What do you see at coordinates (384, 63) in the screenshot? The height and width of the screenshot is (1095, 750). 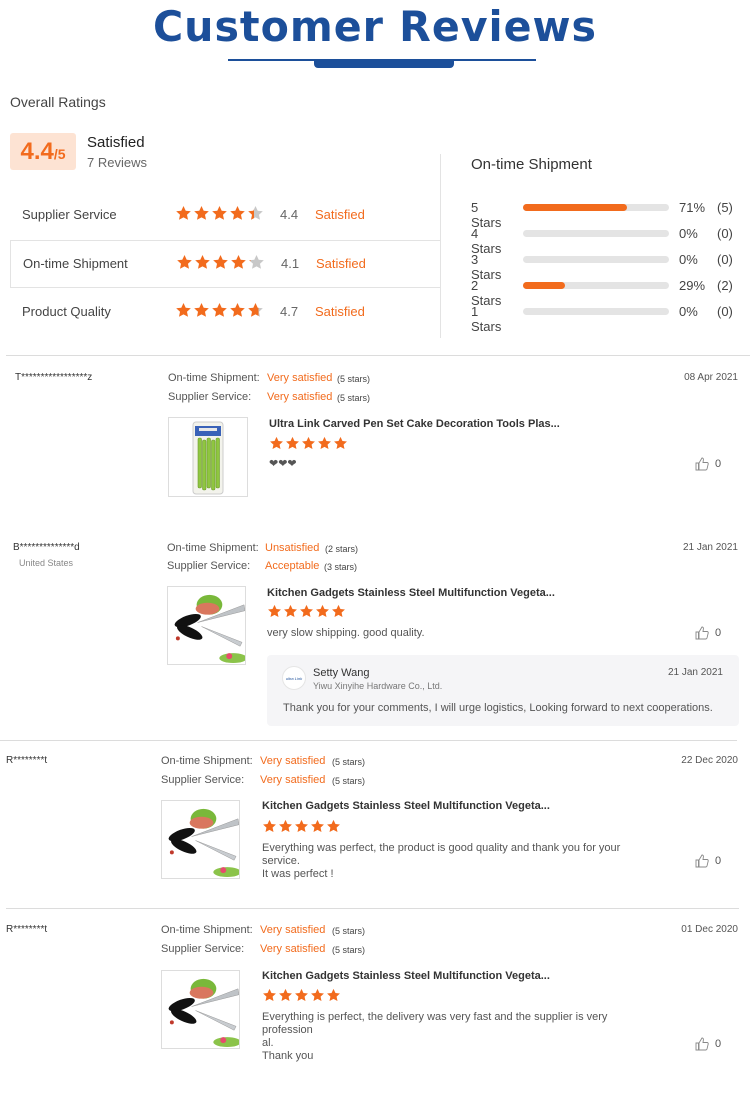 I see `title-underline-tab` at bounding box center [384, 63].